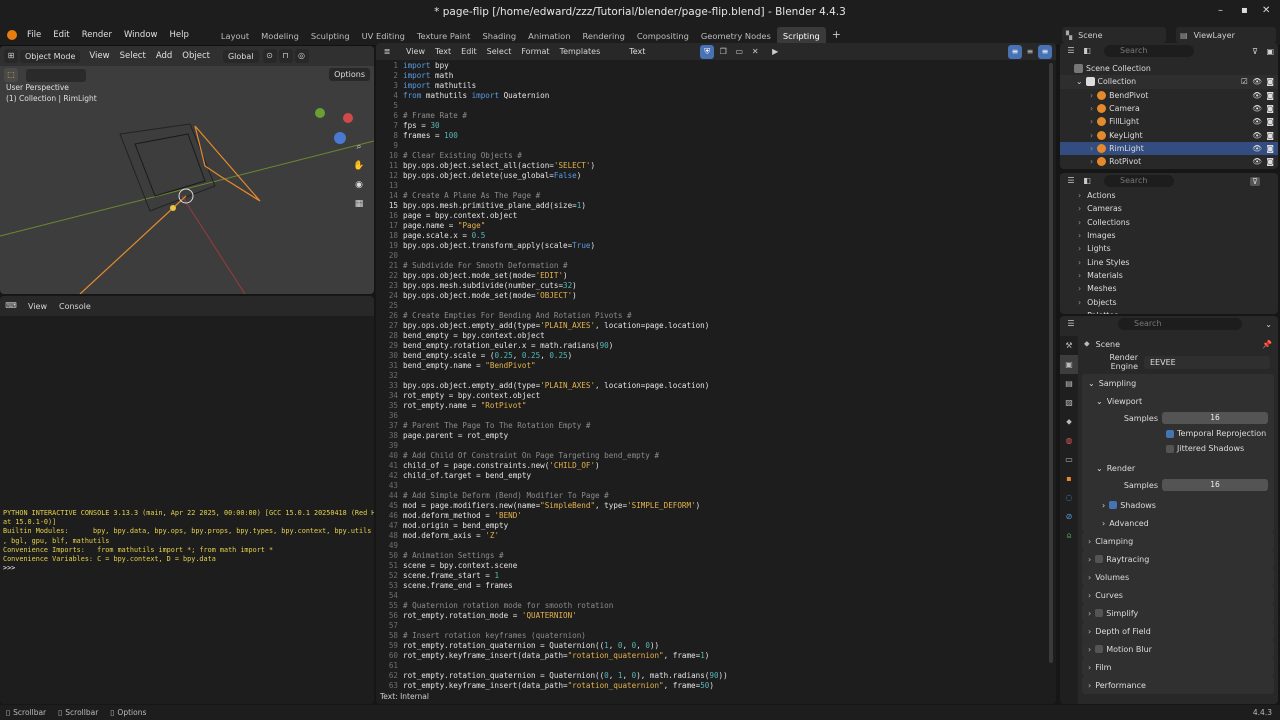 The width and height of the screenshot is (1280, 720). Describe the element at coordinates (1069, 497) in the screenshot. I see `physics-tab-icon: ◌` at that location.